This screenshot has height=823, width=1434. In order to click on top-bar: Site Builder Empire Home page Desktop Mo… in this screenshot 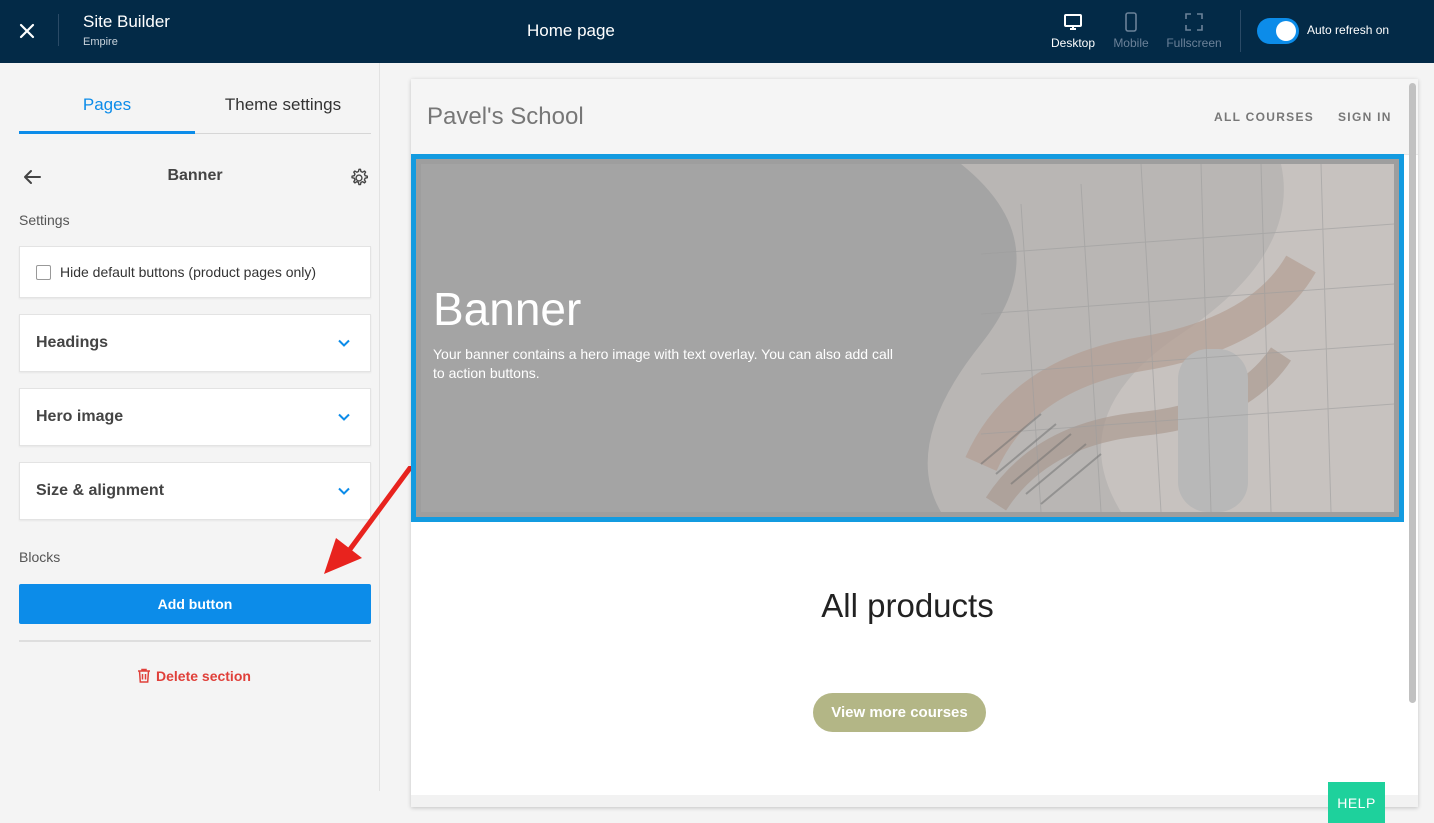, I will do `click(717, 31)`.